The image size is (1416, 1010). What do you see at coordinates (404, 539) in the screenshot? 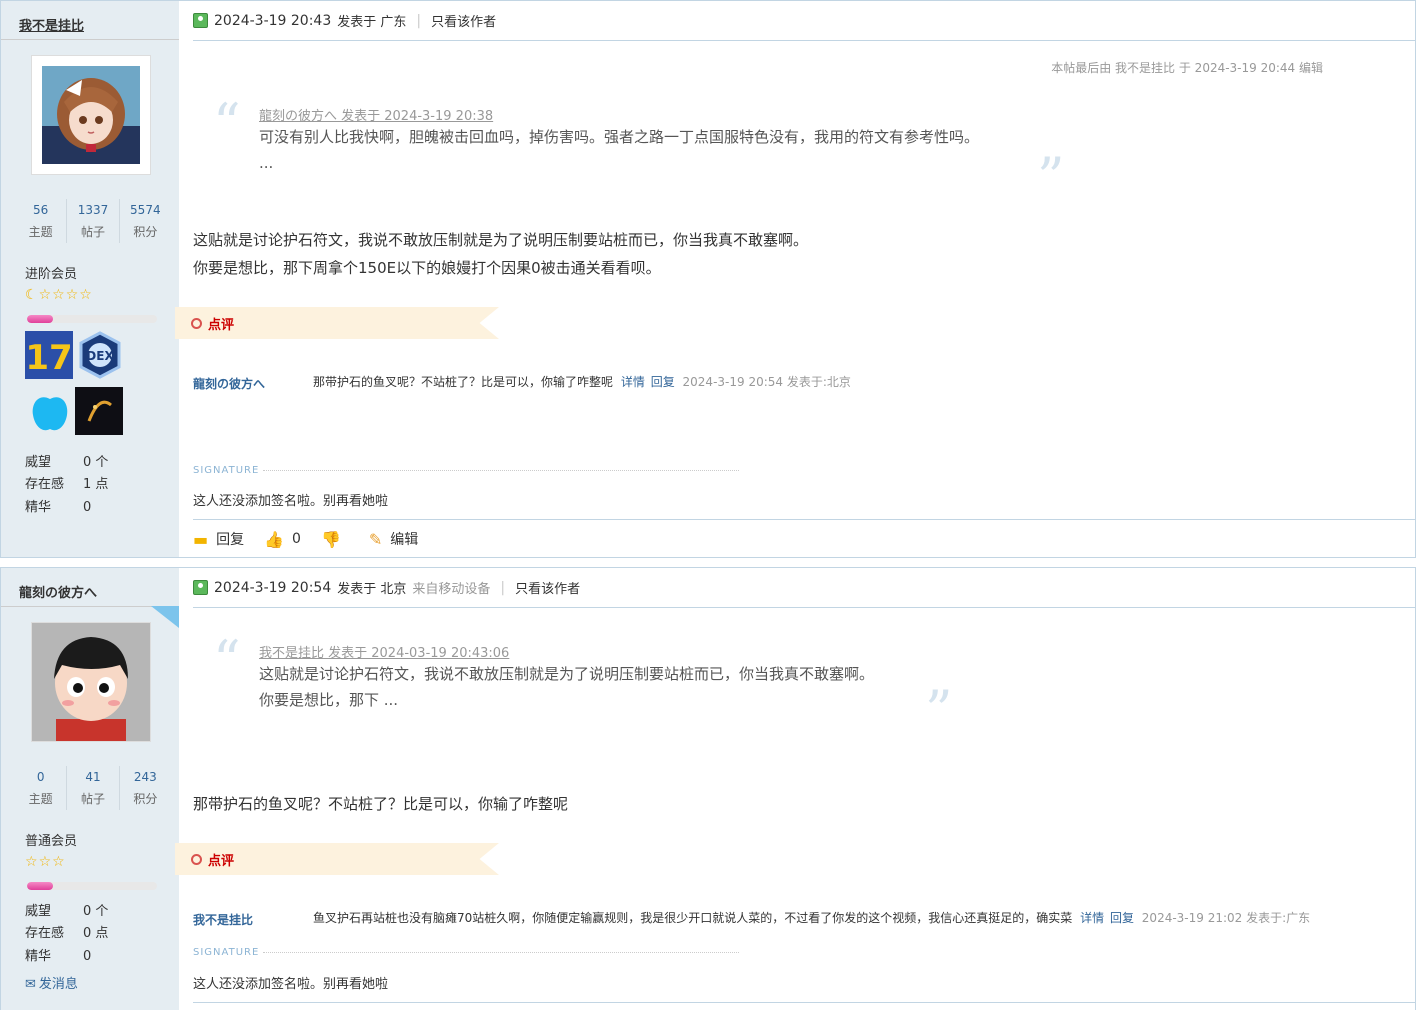
I see `edit-button: 编辑` at bounding box center [404, 539].